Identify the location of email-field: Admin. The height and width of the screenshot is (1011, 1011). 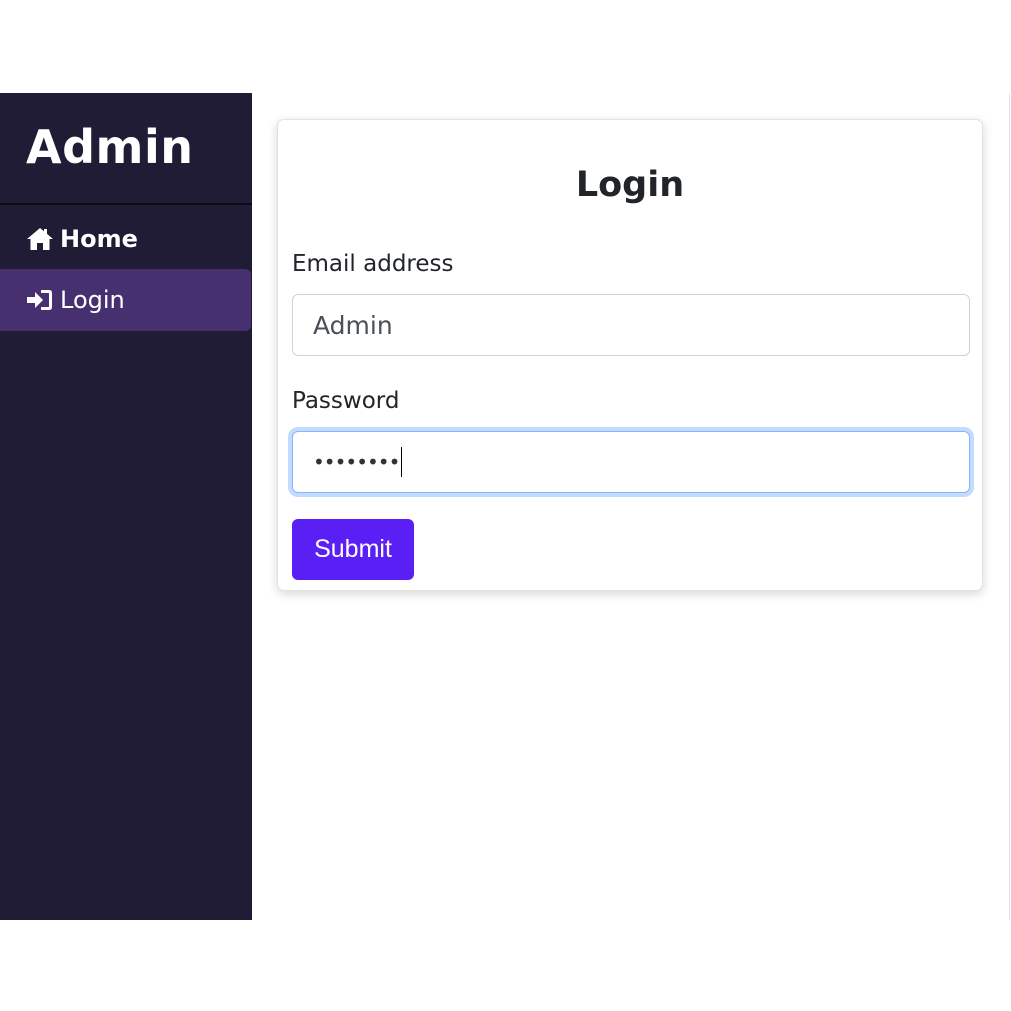
(631, 325).